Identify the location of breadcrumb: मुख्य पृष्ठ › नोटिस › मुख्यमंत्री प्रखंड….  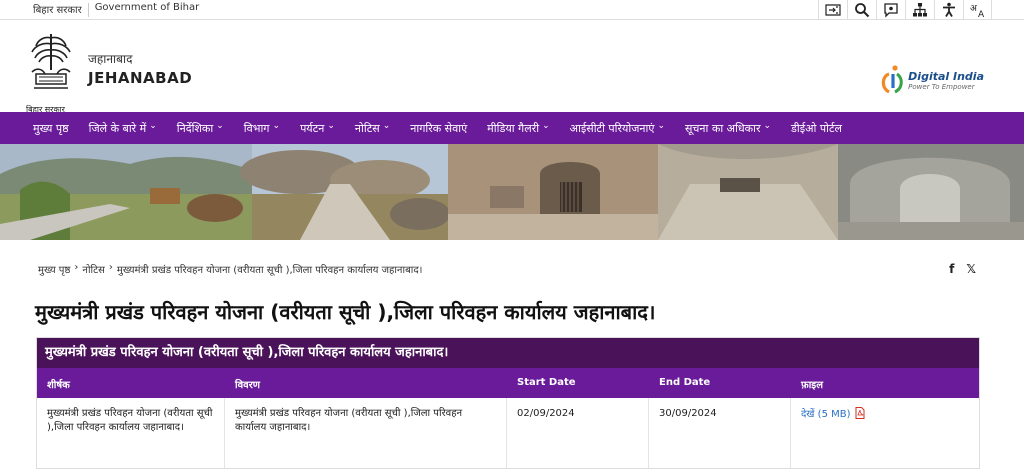
(232, 269).